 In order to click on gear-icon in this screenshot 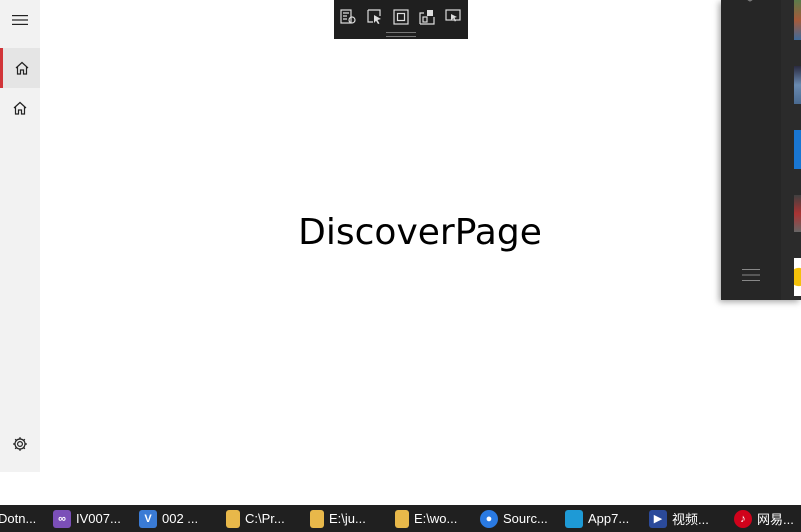, I will do `click(20, 444)`.